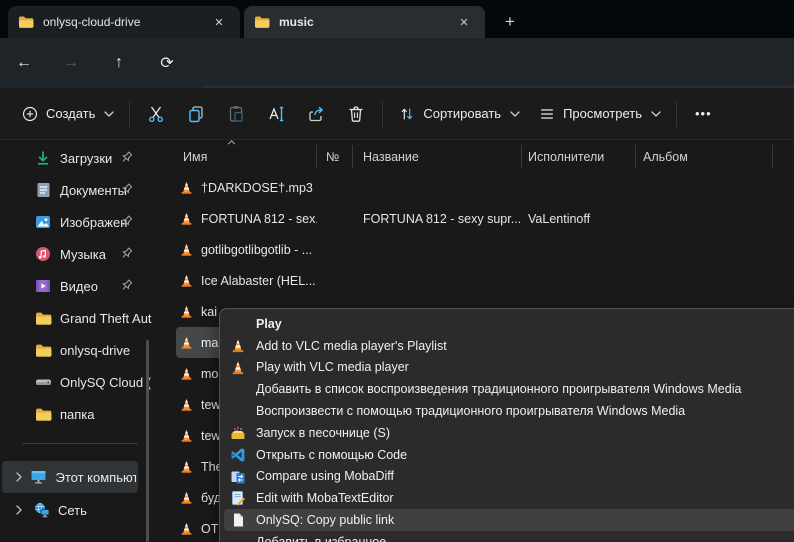 This screenshot has height=542, width=794. I want to click on cut-button, so click(156, 114).